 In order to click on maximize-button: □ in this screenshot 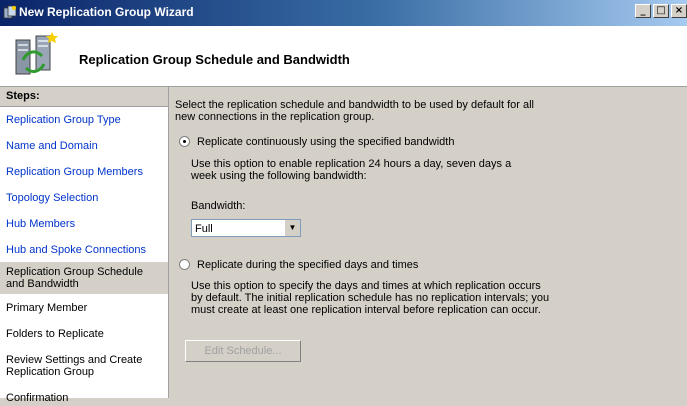, I will do `click(661, 11)`.